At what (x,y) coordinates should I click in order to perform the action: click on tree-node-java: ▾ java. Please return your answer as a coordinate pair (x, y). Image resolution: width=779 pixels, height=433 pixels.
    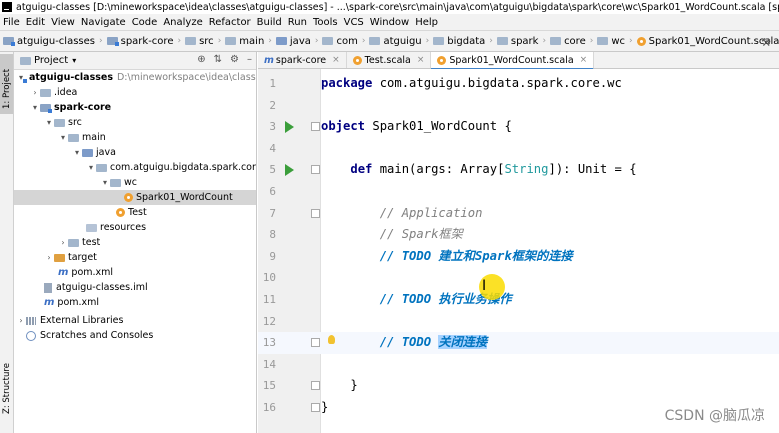
    Looking at the image, I should click on (135, 152).